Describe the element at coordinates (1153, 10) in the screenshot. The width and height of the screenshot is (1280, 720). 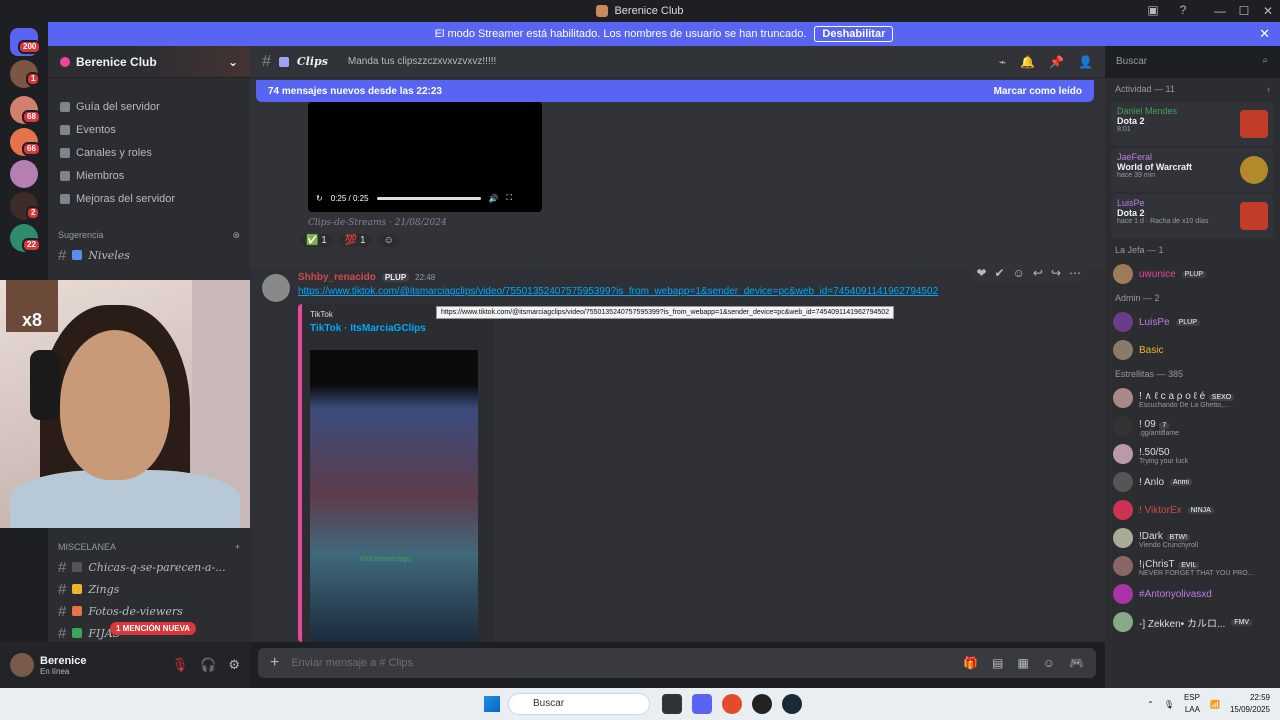
I see `inbox-icon: ▣` at that location.